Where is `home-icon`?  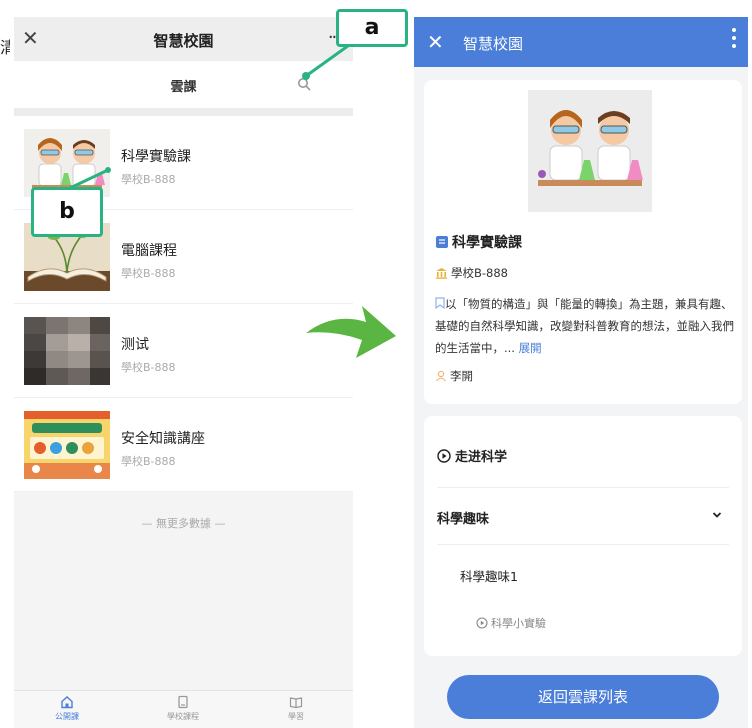 home-icon is located at coordinates (67, 702).